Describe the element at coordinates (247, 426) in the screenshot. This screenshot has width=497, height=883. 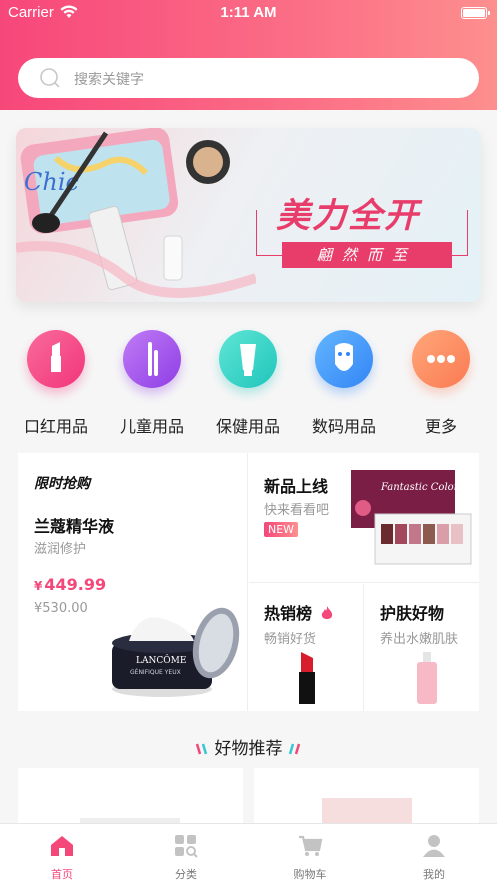
I see `category-label: 保健用品` at that location.